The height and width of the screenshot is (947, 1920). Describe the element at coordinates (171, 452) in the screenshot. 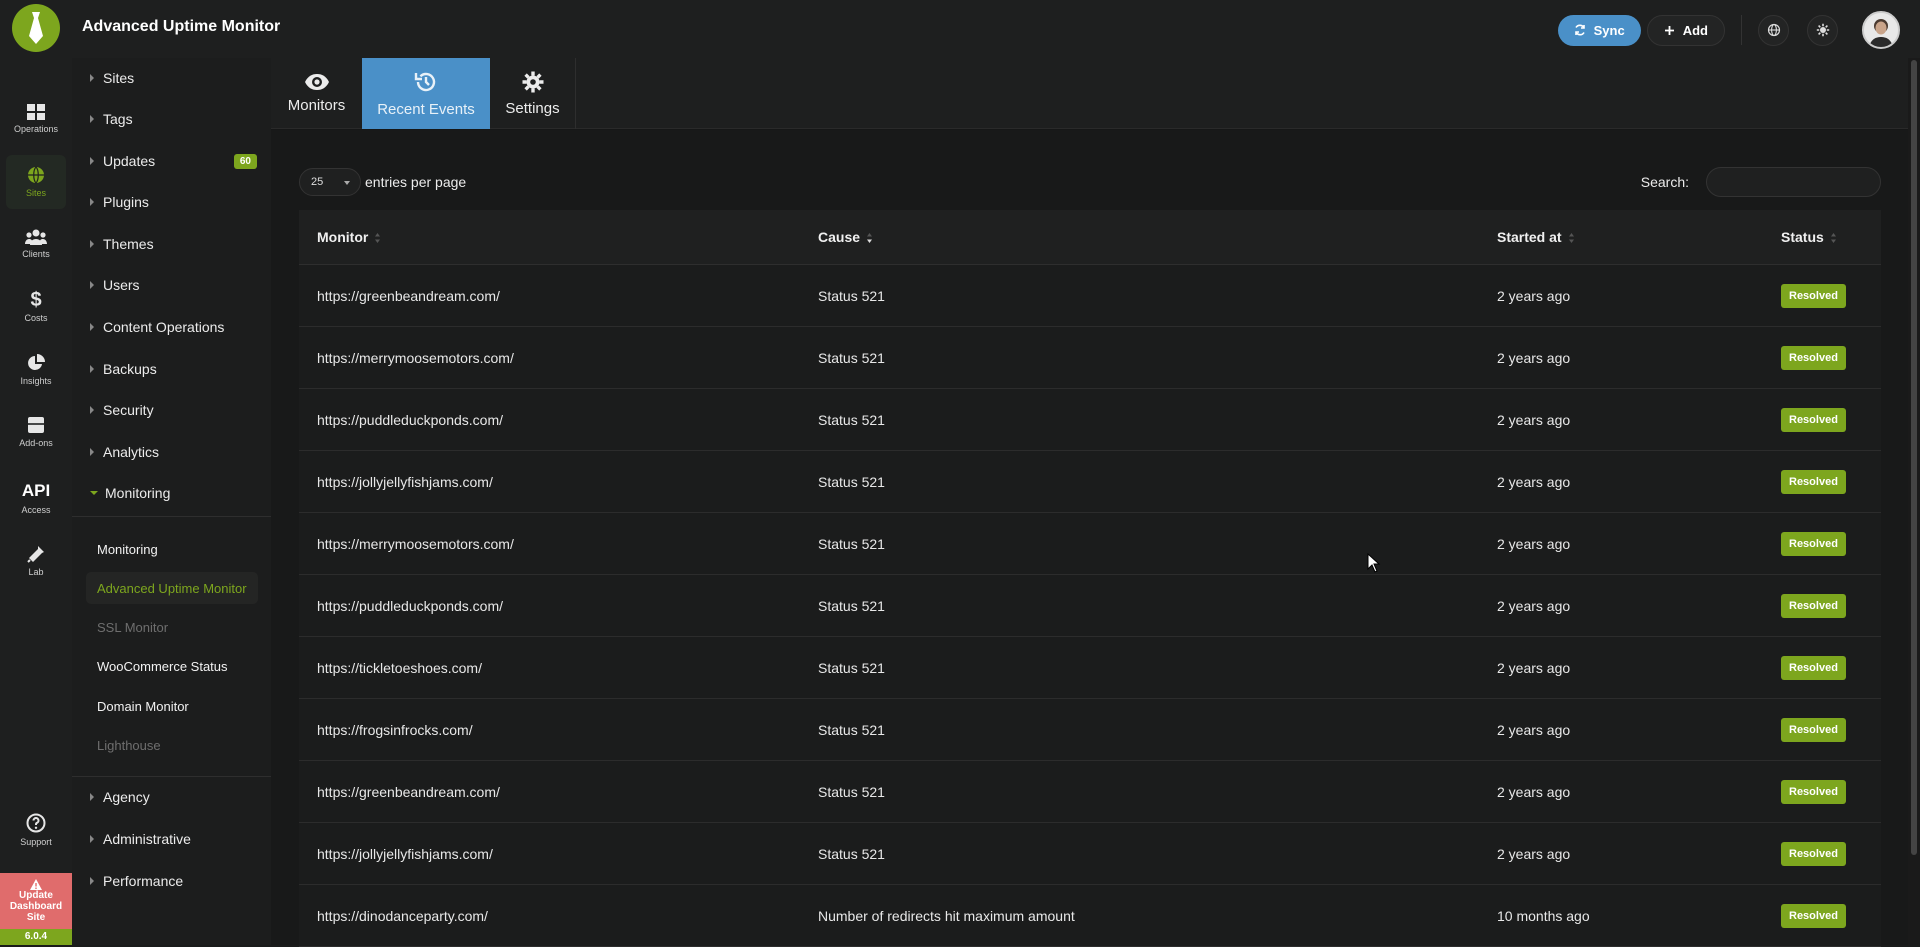

I see `sidebar-item-analytics: Analytics` at that location.